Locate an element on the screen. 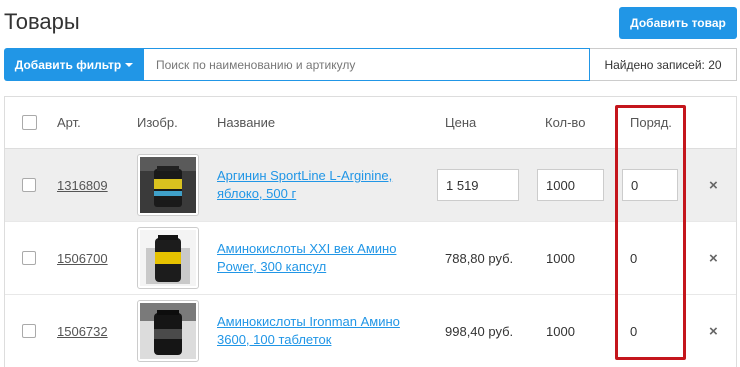  table-header: Арт. Изобр. Название Цена Кол-во Поряд. is located at coordinates (370, 123).